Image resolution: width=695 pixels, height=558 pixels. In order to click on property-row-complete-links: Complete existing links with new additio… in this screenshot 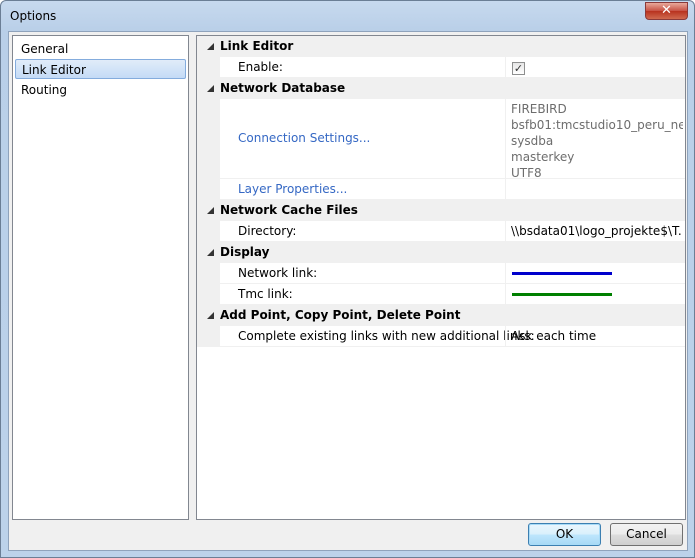, I will do `click(441, 336)`.